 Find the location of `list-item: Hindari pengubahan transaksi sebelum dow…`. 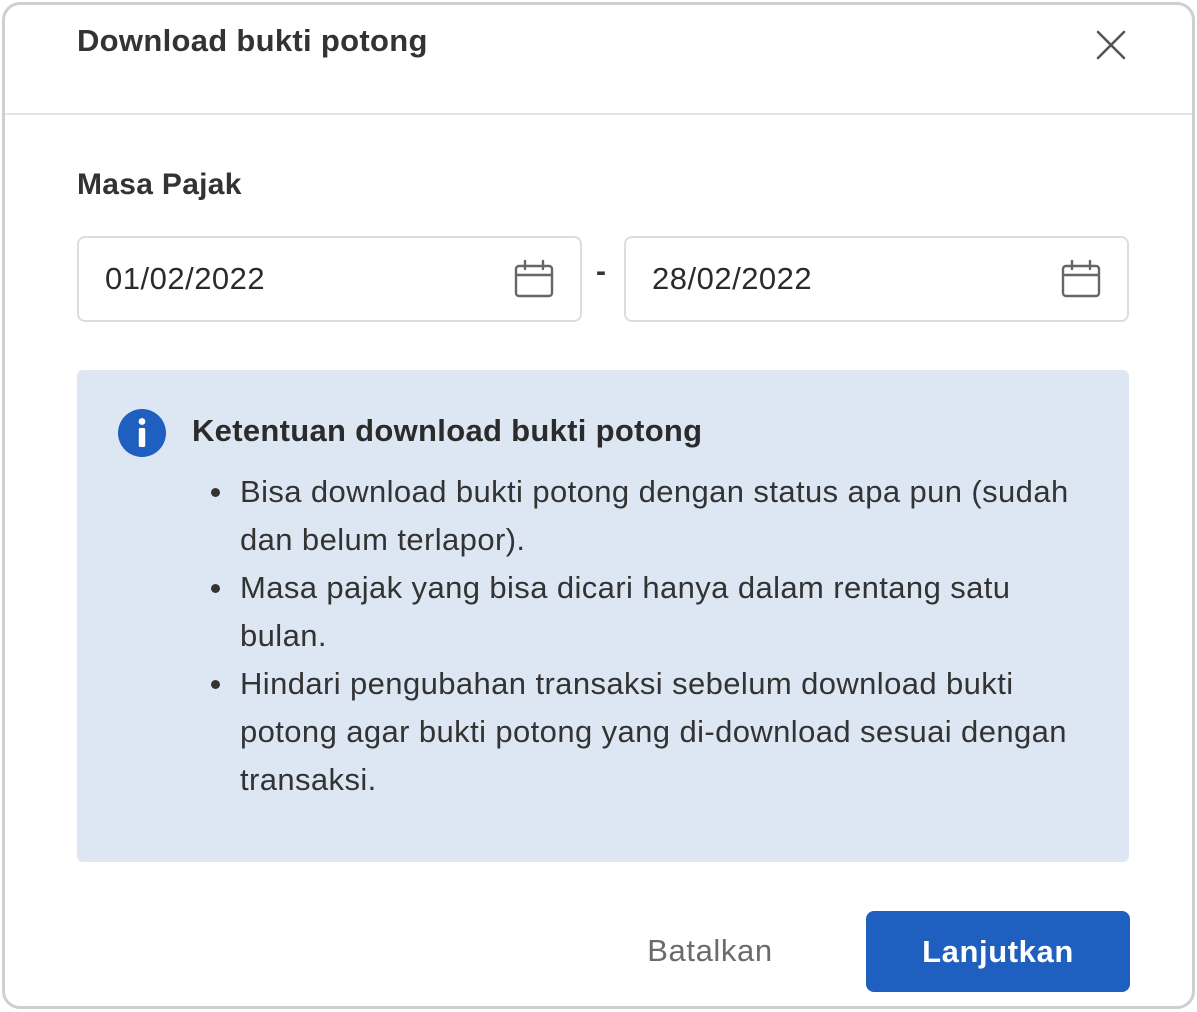

list-item: Hindari pengubahan transaksi sebelum dow… is located at coordinates (647, 732).